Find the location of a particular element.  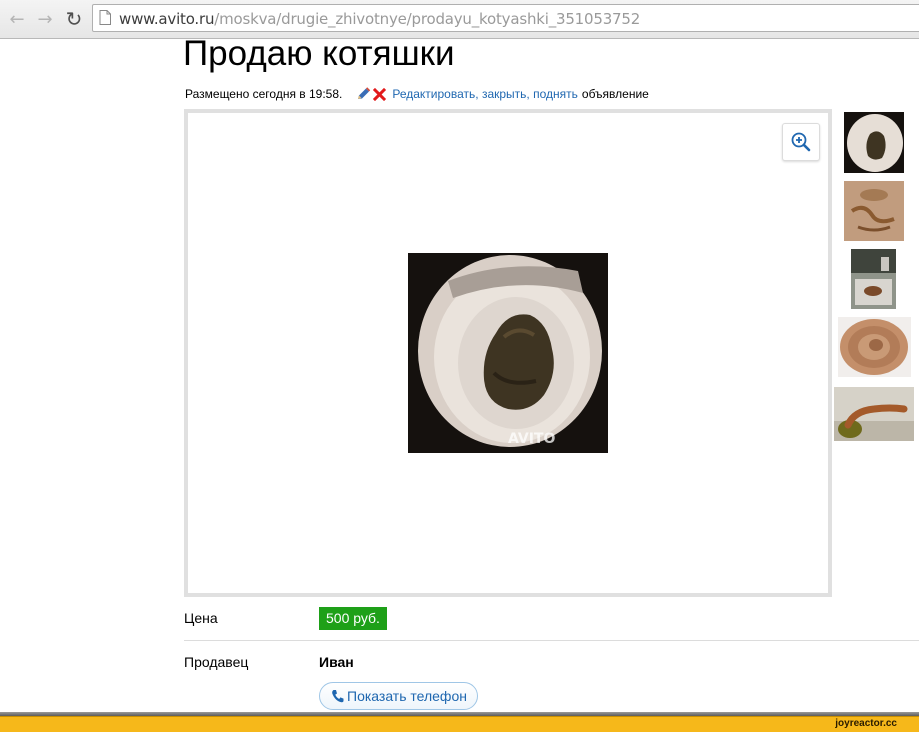

seller-label: Продавец is located at coordinates (216, 662).